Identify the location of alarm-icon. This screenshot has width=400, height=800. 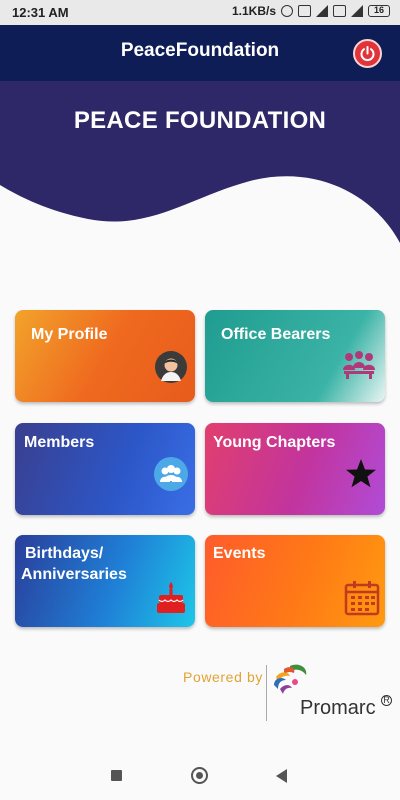
(287, 11).